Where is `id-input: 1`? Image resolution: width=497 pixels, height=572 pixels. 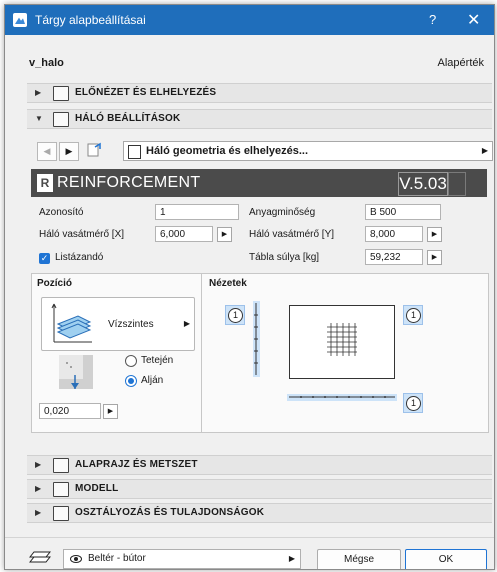
id-input: 1 is located at coordinates (197, 212).